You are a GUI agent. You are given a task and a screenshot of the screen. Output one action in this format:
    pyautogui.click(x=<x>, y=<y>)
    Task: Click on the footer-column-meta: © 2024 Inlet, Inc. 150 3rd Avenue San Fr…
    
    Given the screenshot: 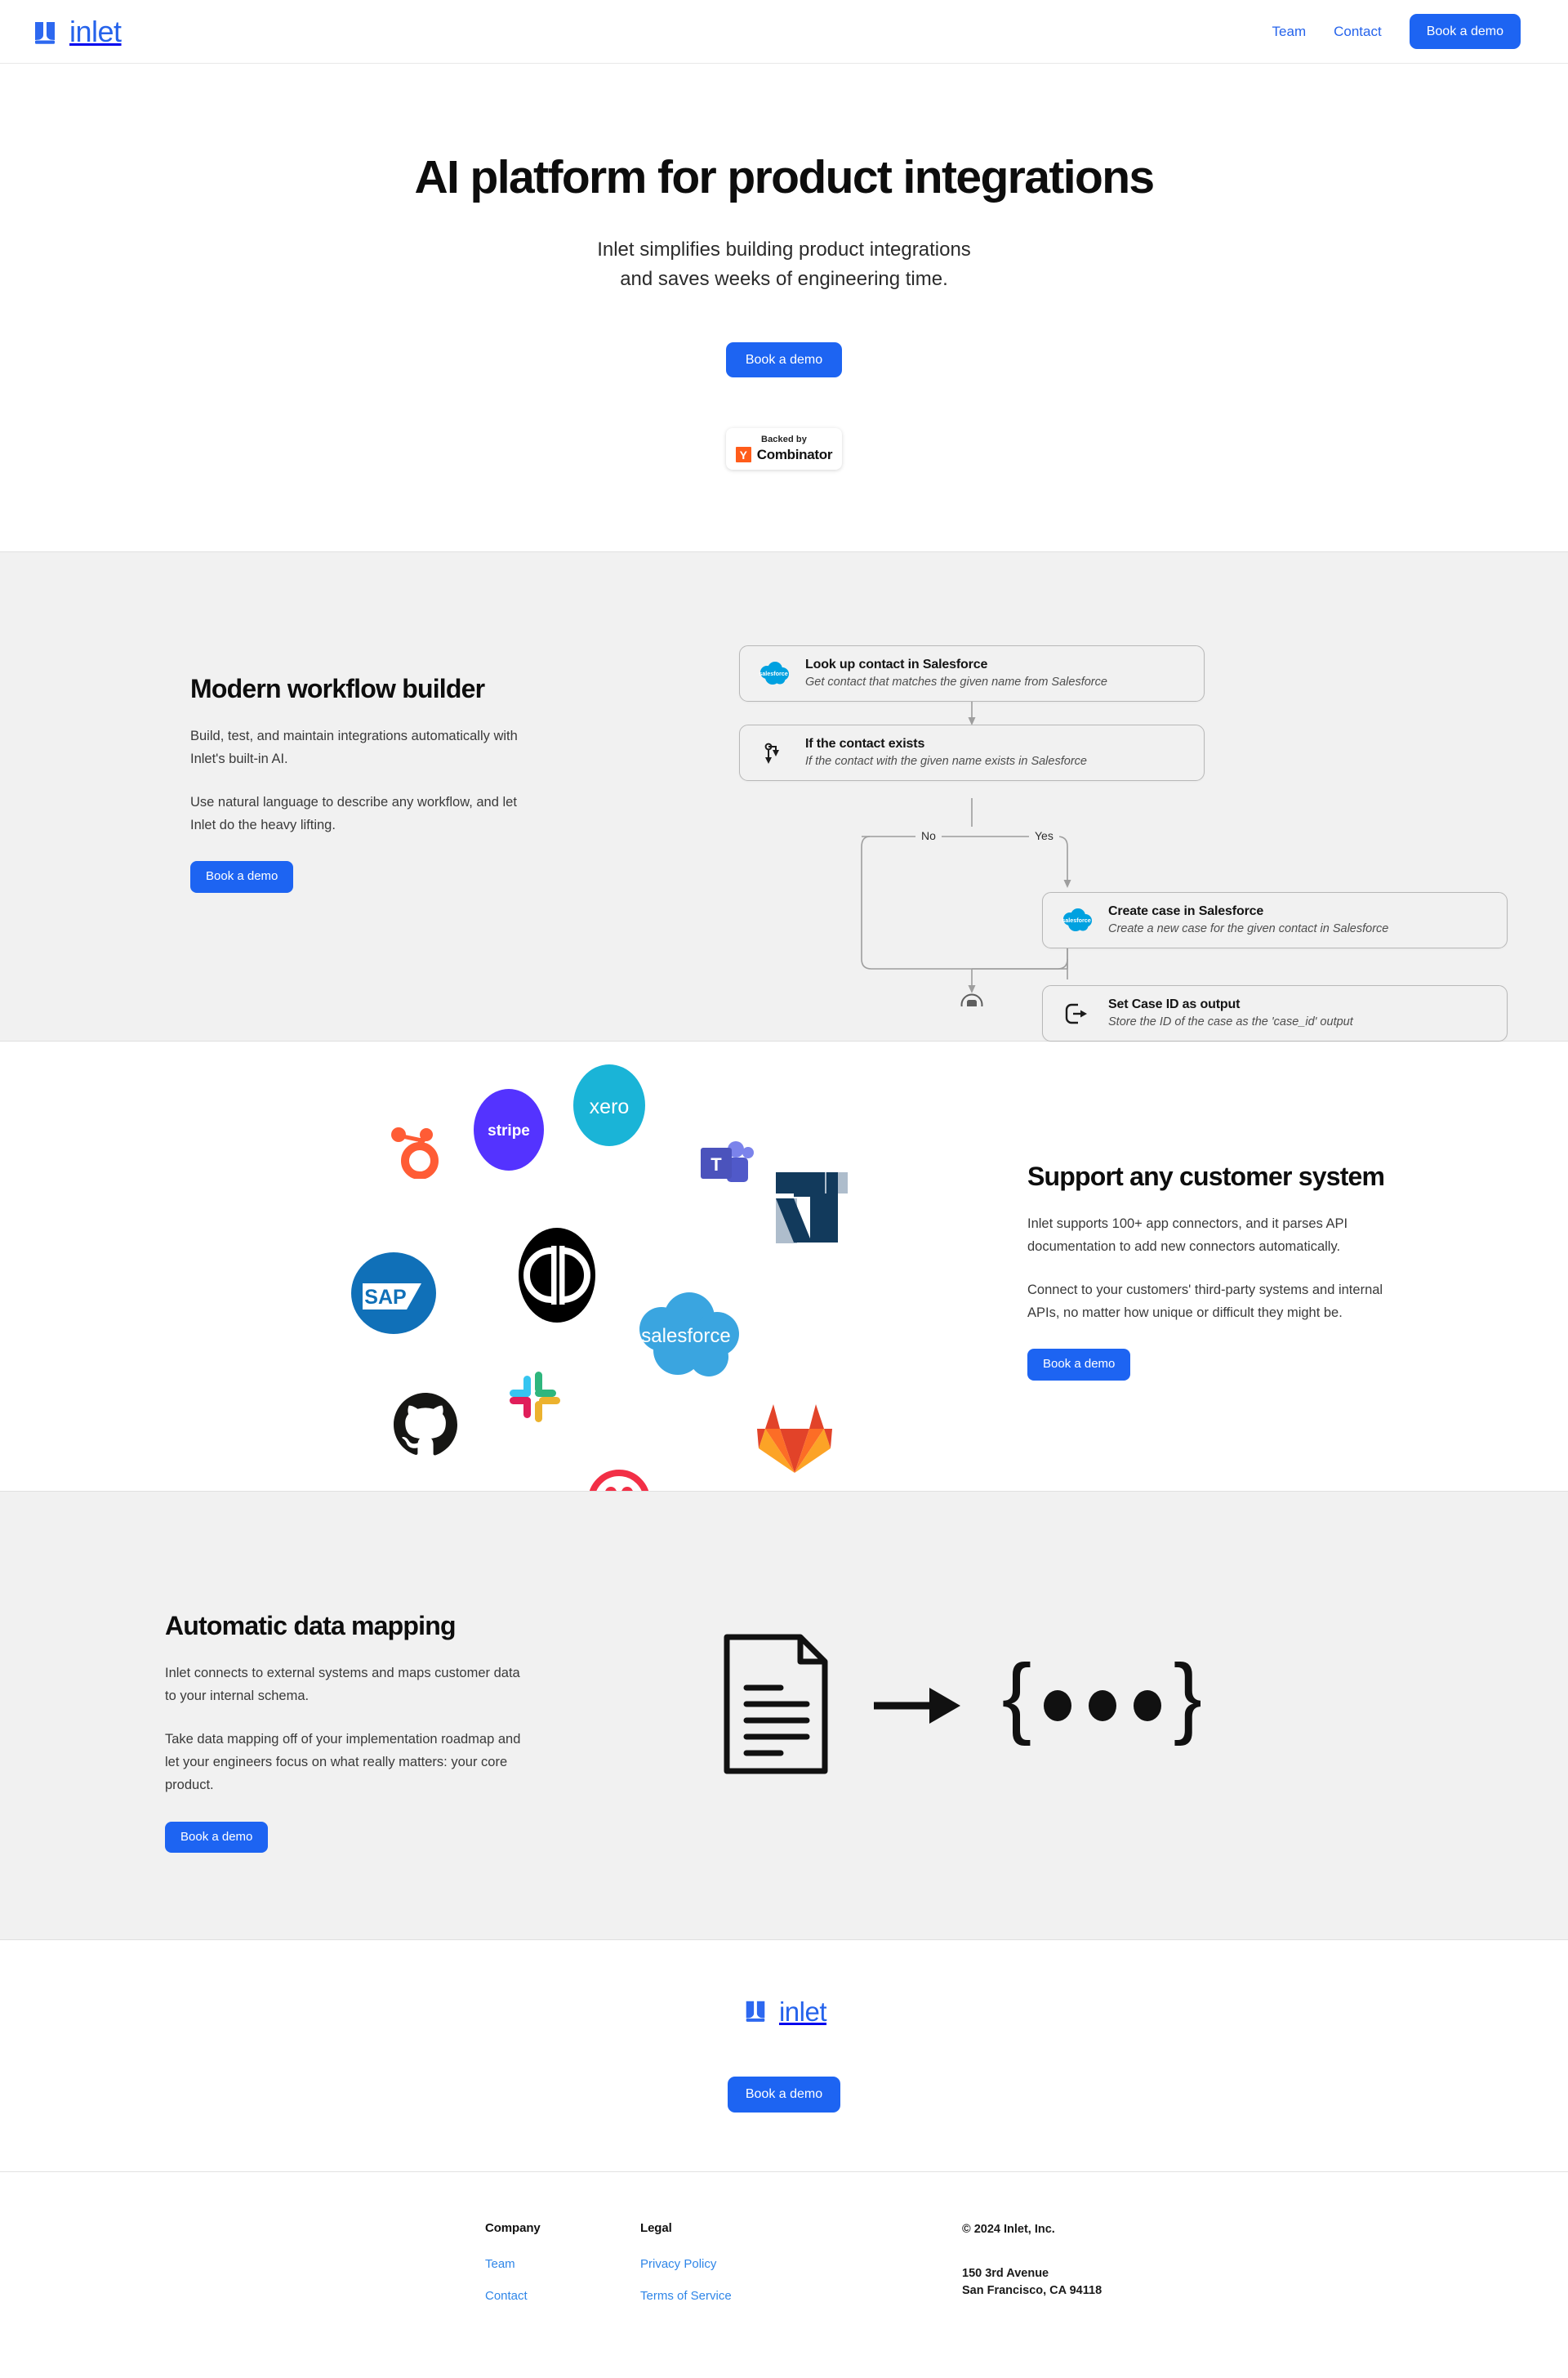 What is the action you would take?
    pyautogui.click(x=1032, y=2260)
    